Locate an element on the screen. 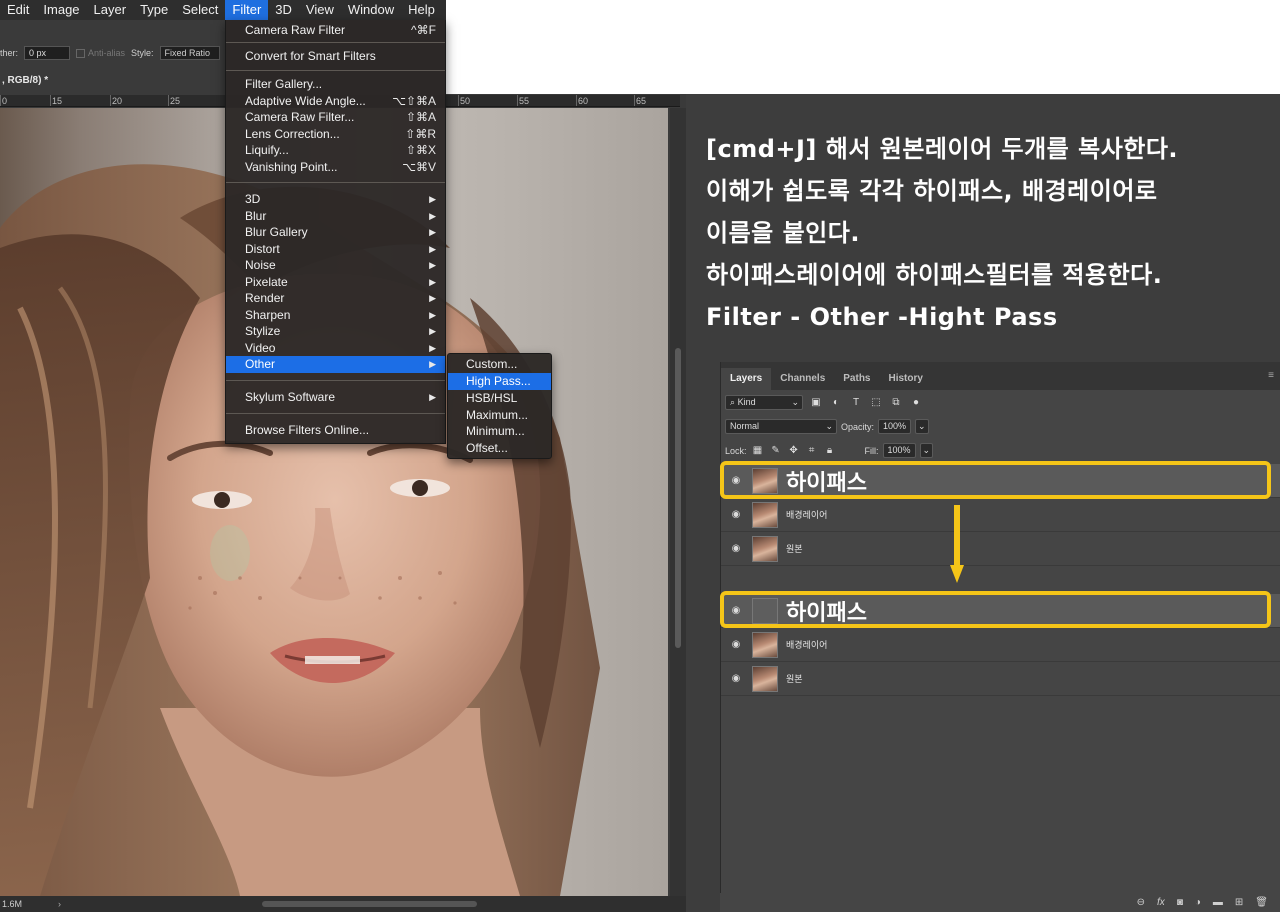  mask-icon: ◙ is located at coordinates (1180, 902).